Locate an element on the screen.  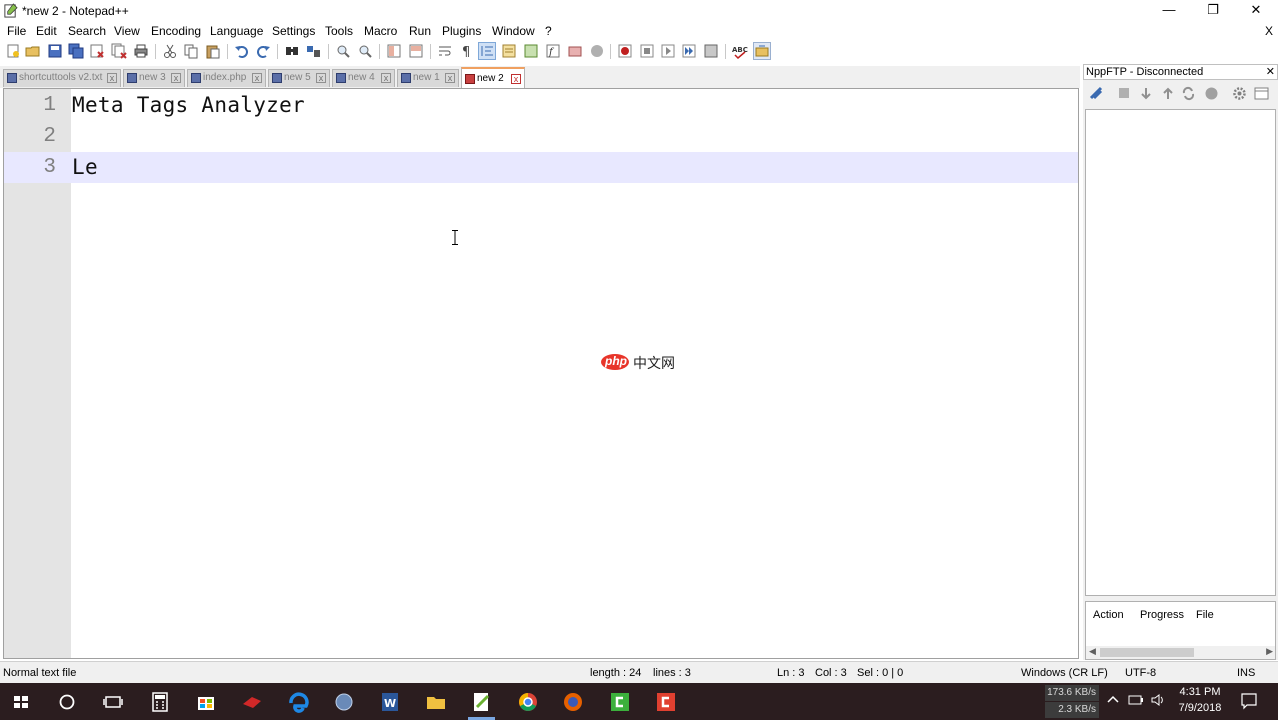
spell-check-icon: ABC is located at coordinates (740, 51).